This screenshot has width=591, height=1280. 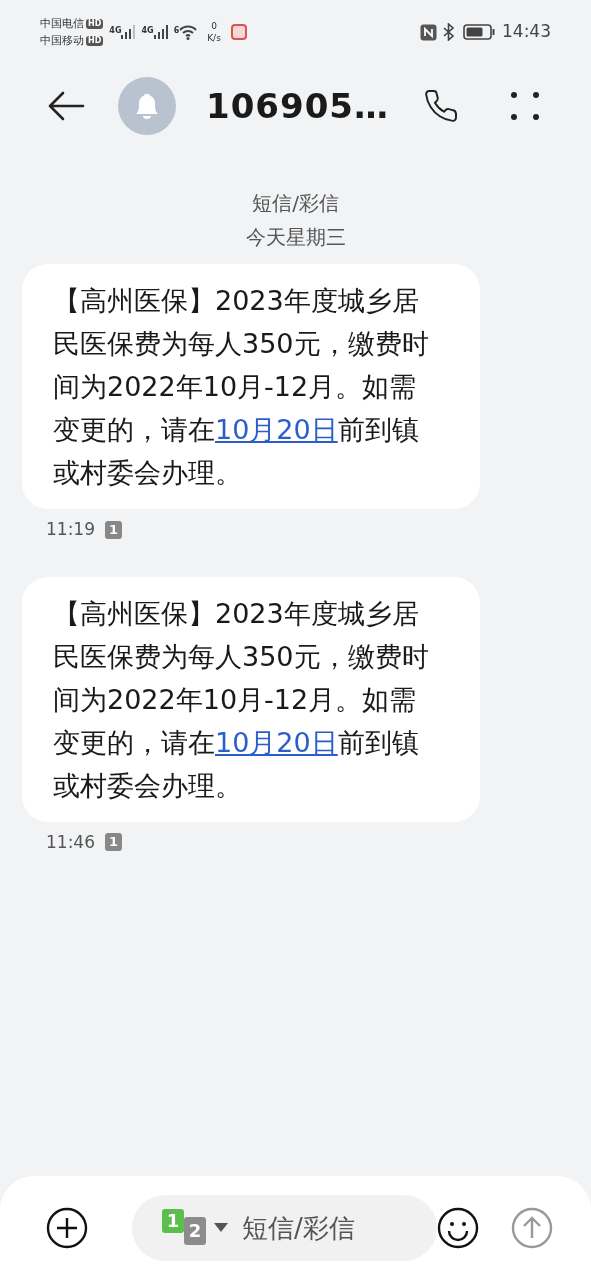 I want to click on caret-icon, so click(x=221, y=1228).